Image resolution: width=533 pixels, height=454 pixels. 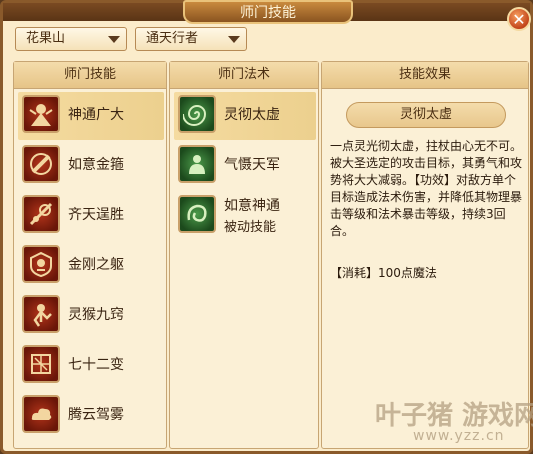 I want to click on effect-skill-name: 灵彻太虚, so click(x=426, y=115).